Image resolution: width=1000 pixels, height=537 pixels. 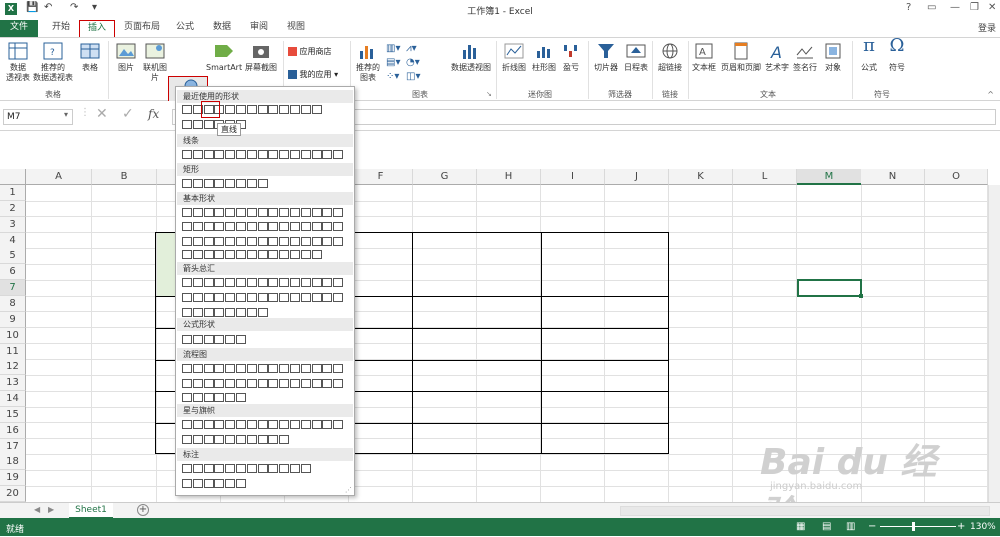 What do you see at coordinates (987, 27) in the screenshot?
I see `sign-in-link: 登录` at bounding box center [987, 27].